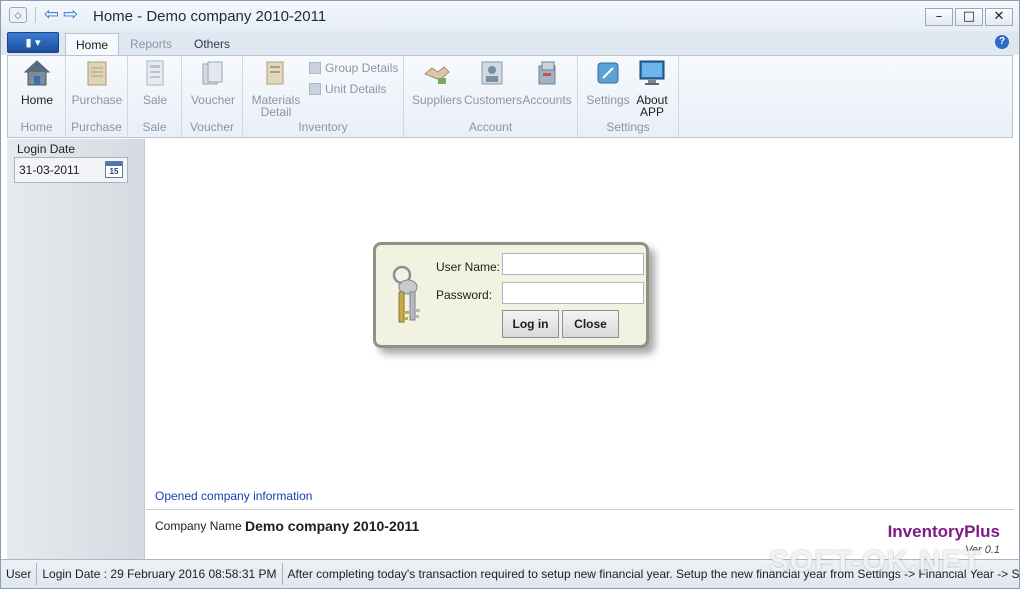 This screenshot has width=1020, height=589. Describe the element at coordinates (36, 127) in the screenshot. I see `group-label-home: Home` at that location.